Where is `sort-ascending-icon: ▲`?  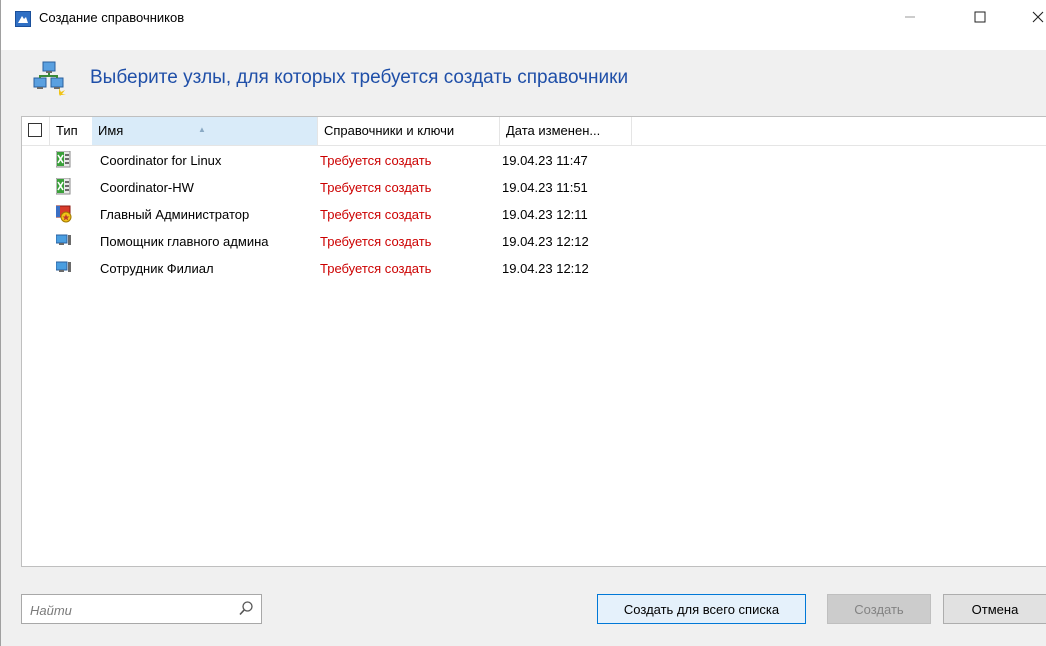 sort-ascending-icon: ▲ is located at coordinates (202, 129).